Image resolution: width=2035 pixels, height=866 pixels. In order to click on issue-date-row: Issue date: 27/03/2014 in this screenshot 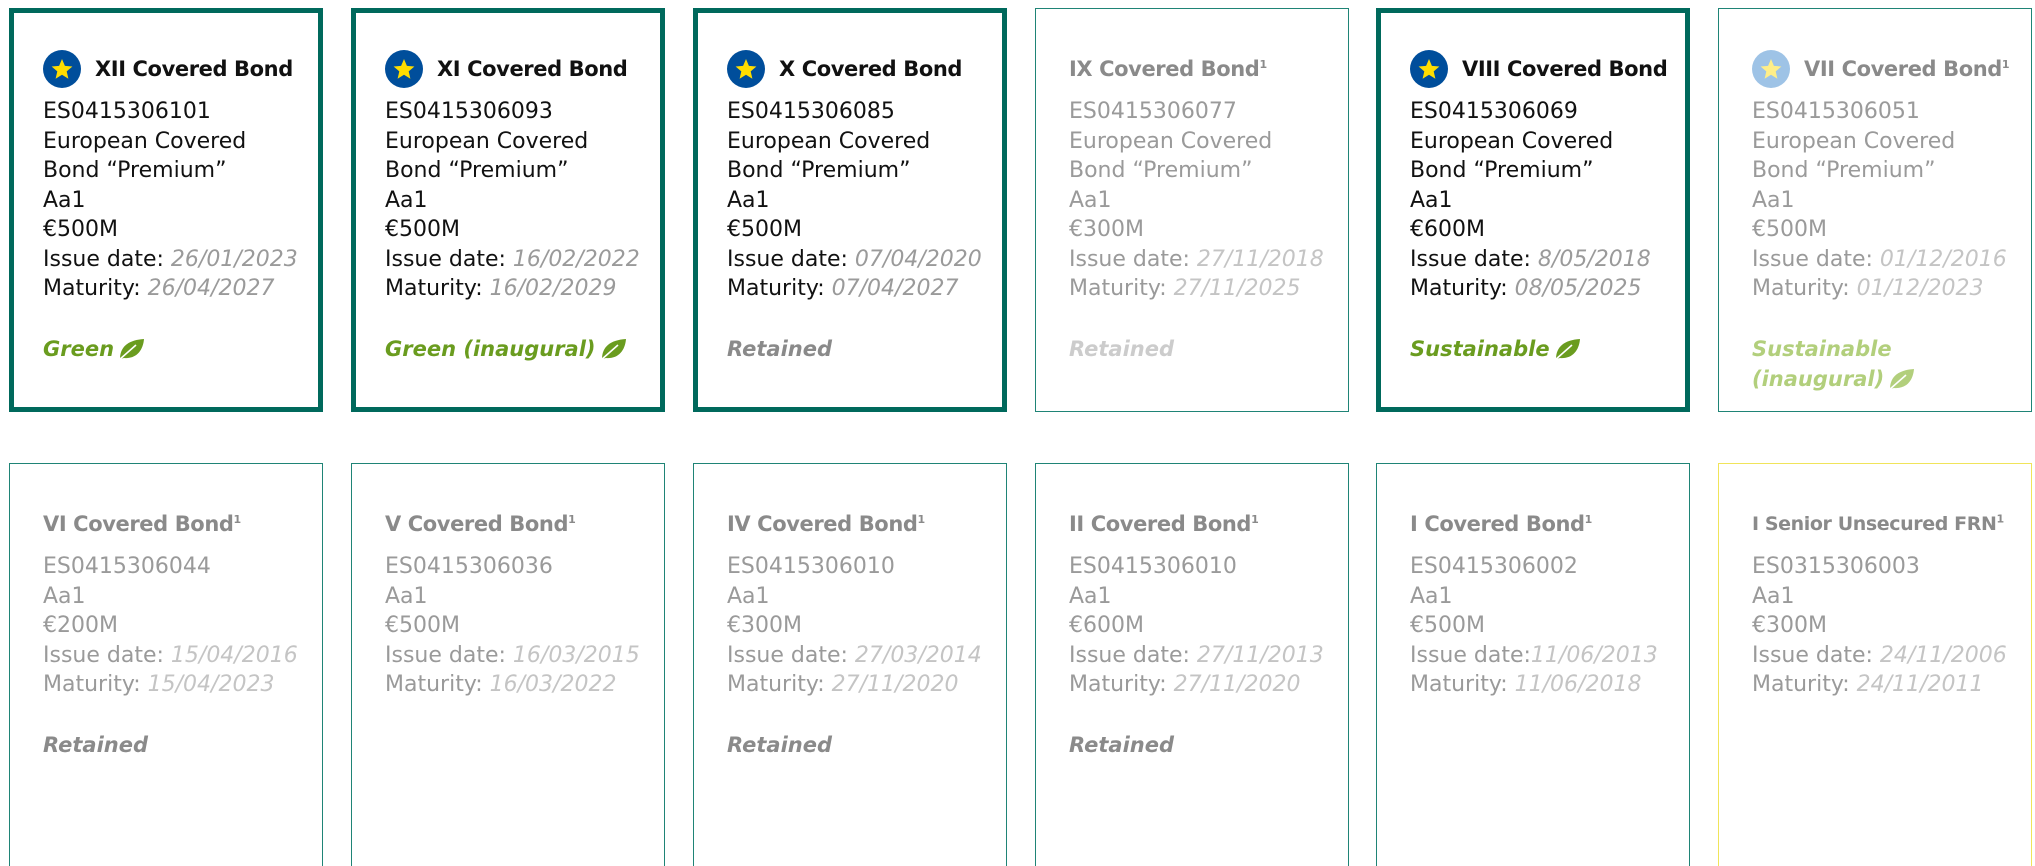, I will do `click(854, 655)`.